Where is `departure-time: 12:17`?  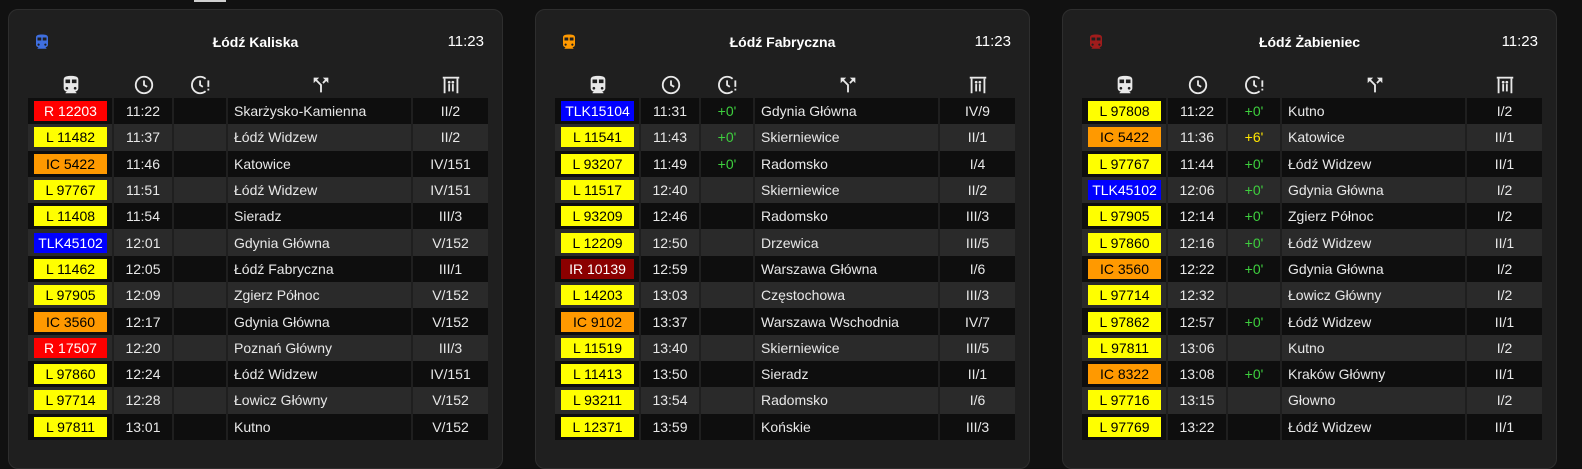
departure-time: 12:17 is located at coordinates (144, 321).